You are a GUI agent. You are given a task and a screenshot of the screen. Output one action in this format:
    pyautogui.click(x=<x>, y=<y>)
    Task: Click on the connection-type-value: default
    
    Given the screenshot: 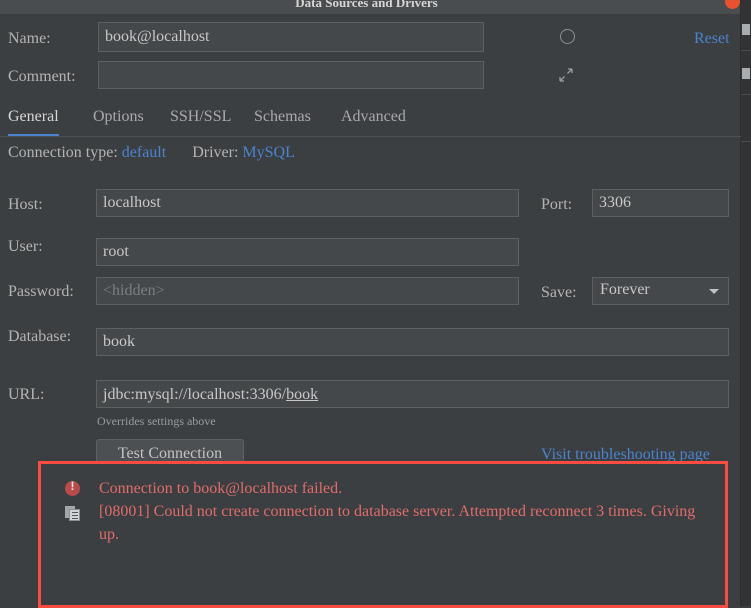 What is the action you would take?
    pyautogui.click(x=144, y=152)
    